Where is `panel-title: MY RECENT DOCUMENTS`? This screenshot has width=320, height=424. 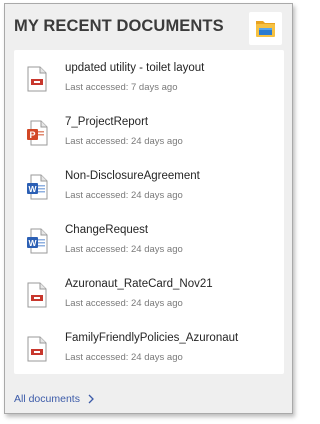 panel-title: MY RECENT DOCUMENTS is located at coordinates (119, 26).